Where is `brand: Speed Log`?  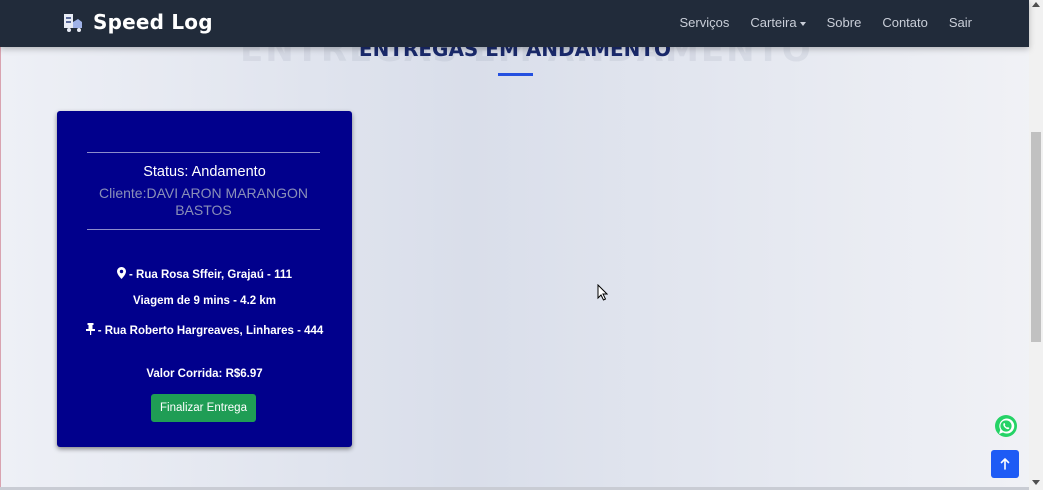
brand: Speed Log is located at coordinates (137, 22).